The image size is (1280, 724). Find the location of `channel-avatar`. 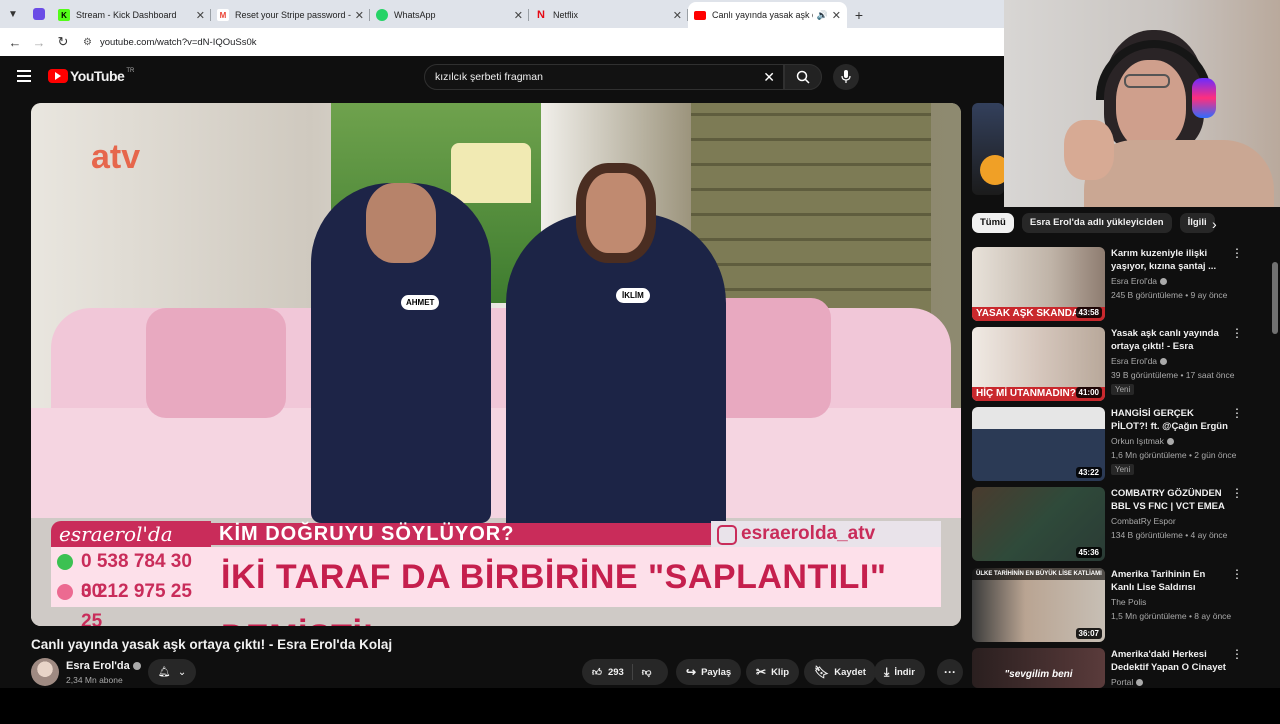

channel-avatar is located at coordinates (45, 672).